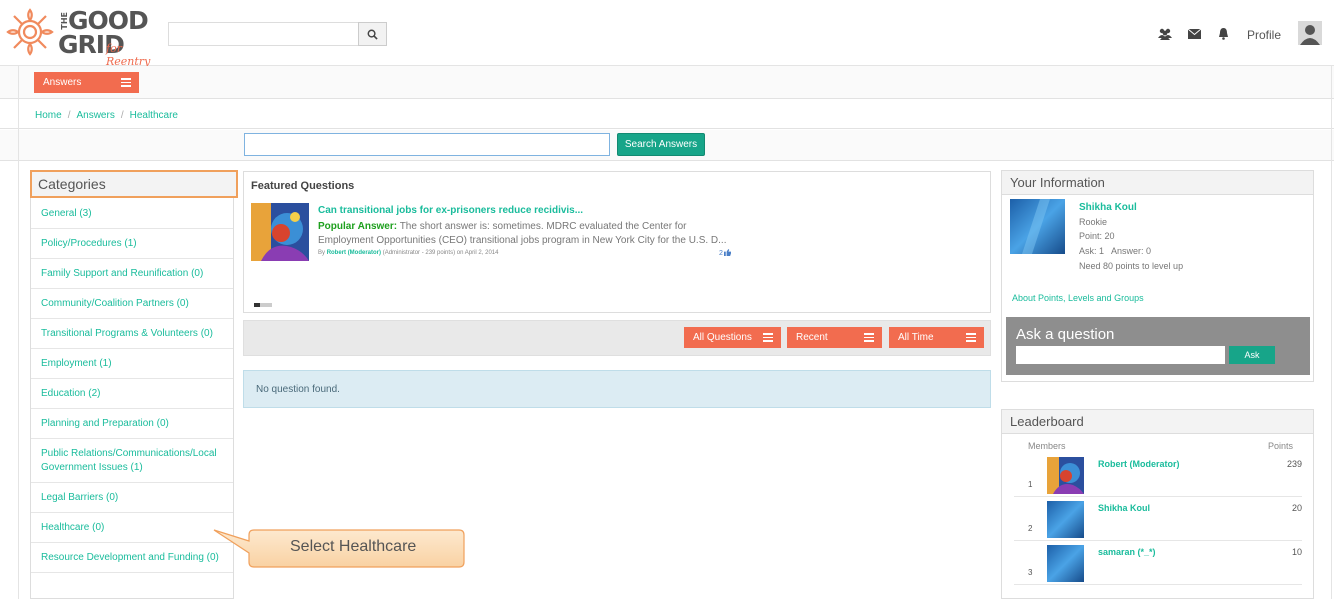  I want to click on meta-role: (Administrator - 239 points), so click(419, 253).